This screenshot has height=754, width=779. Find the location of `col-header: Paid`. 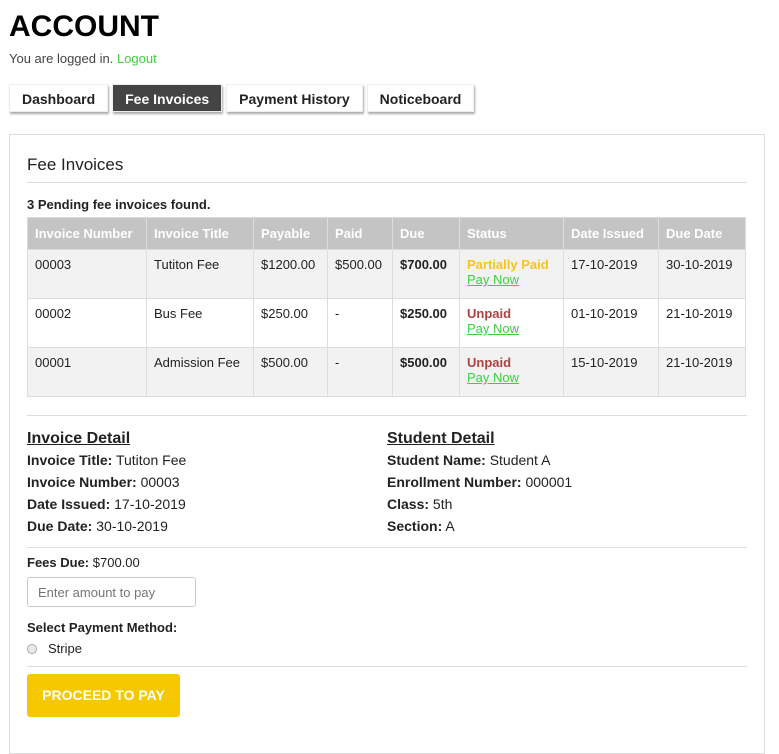

col-header: Paid is located at coordinates (360, 233).